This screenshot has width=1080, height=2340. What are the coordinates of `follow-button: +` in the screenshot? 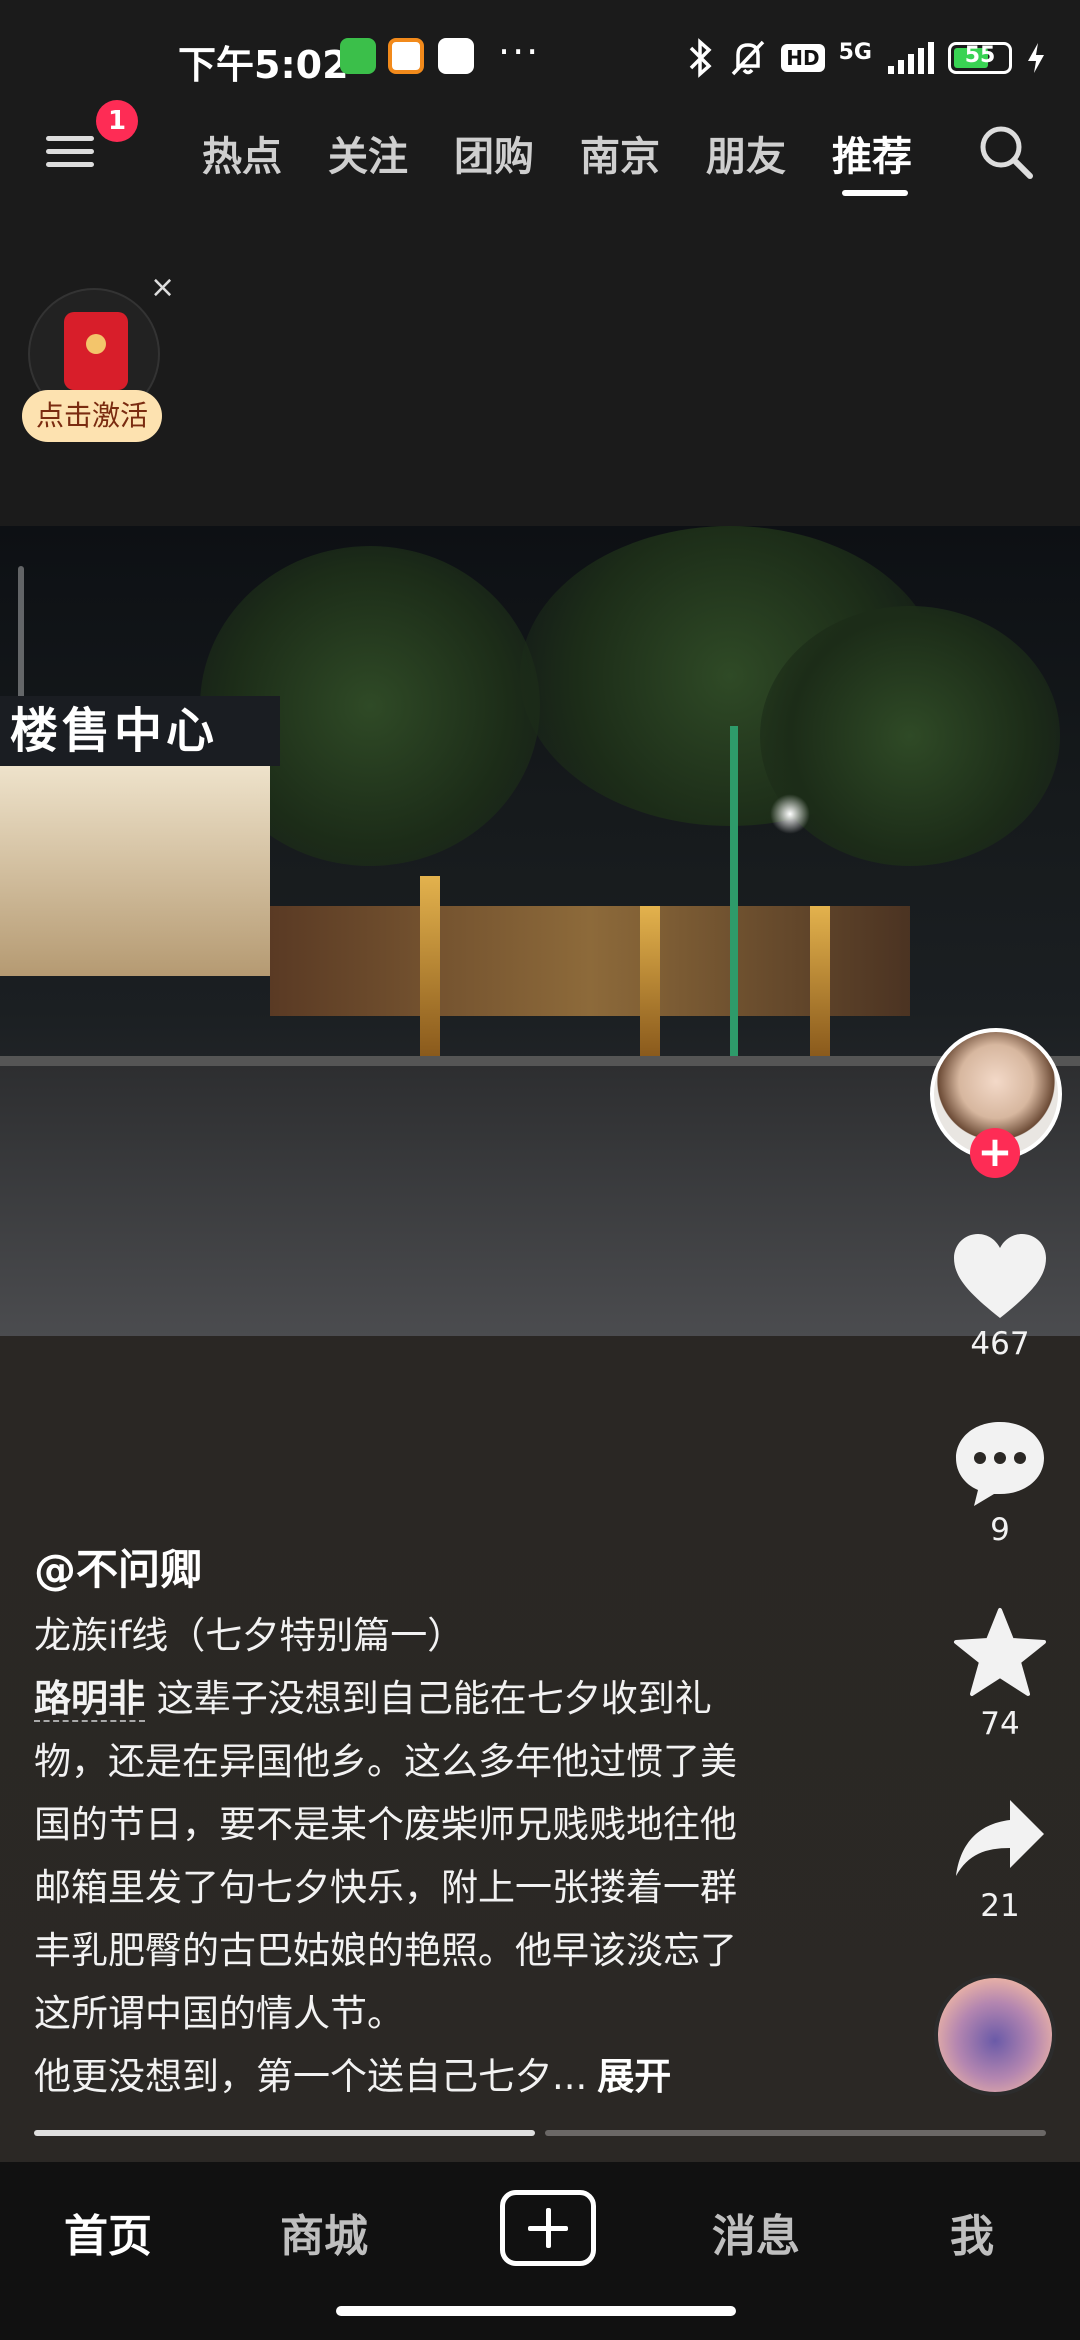 It's located at (995, 1153).